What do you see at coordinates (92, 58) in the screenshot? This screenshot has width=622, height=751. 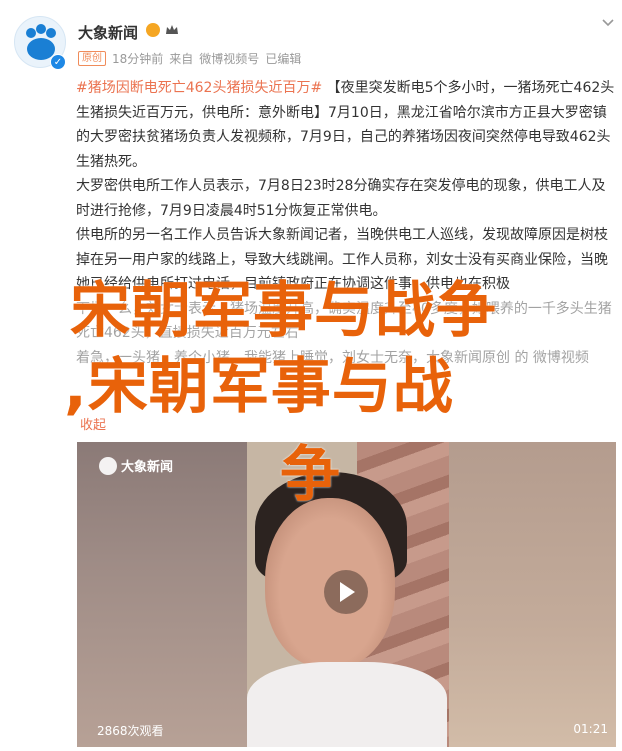 I see `origin-tag: 原创` at bounding box center [92, 58].